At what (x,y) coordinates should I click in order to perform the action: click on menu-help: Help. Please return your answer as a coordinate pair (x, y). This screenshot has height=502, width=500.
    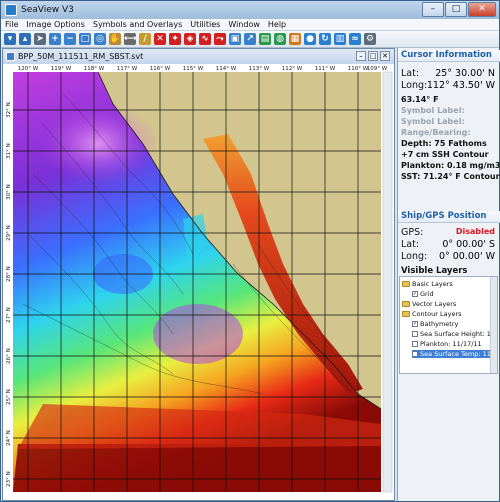
    Looking at the image, I should click on (277, 24).